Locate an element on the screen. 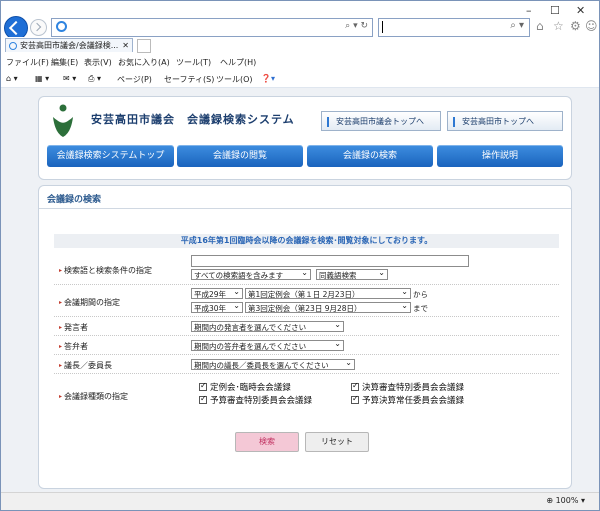  type-checkbox-standing: 予算決算常任委員会会議録 is located at coordinates (407, 400).